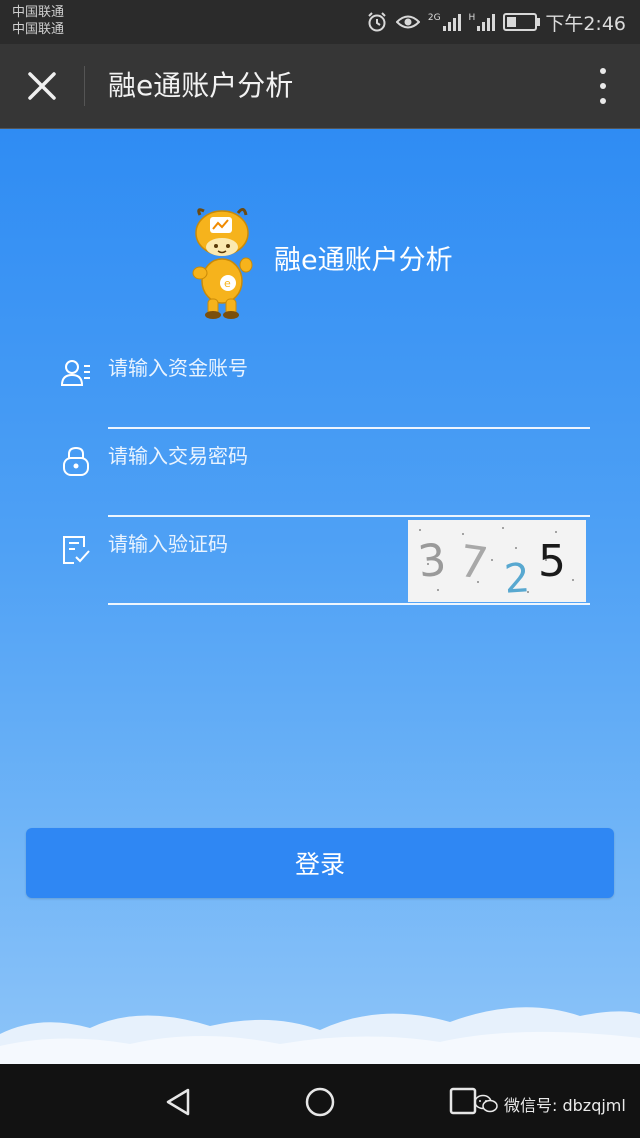  I want to click on battery-icon, so click(522, 22).